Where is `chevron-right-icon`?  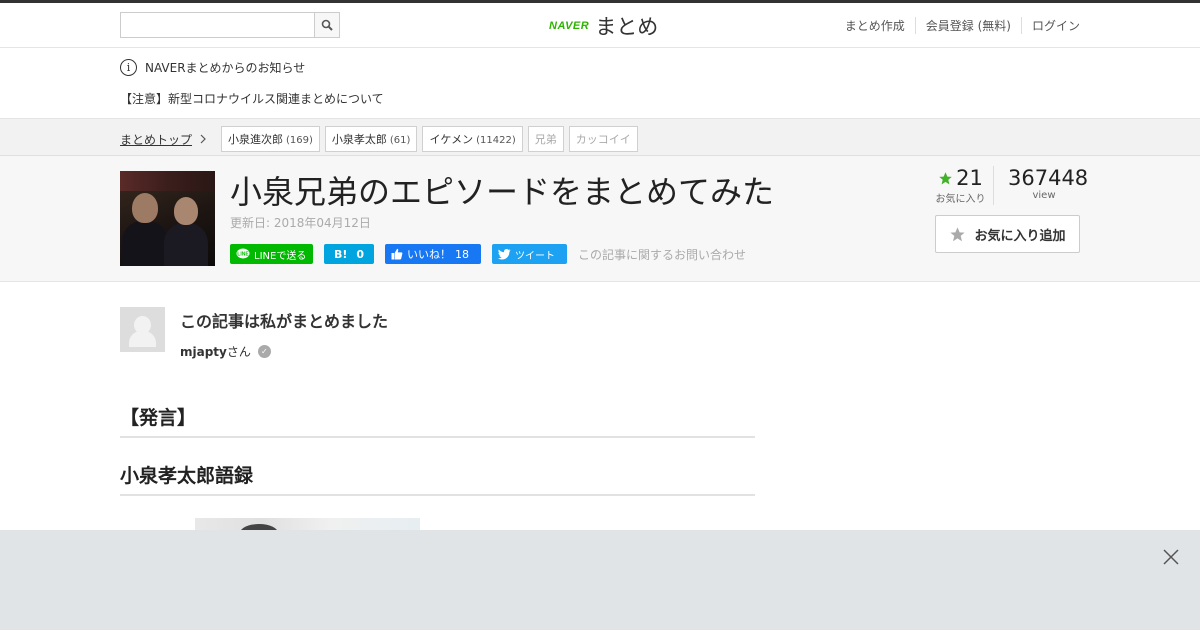
chevron-right-icon is located at coordinates (203, 139).